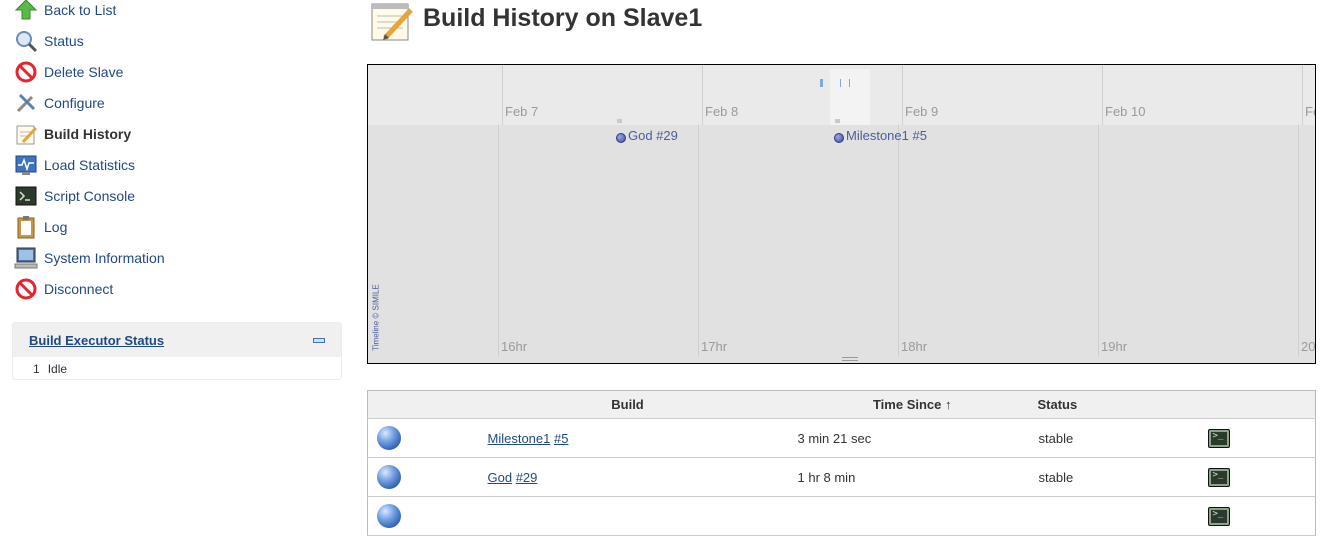  I want to click on task-label: System Information, so click(104, 258).